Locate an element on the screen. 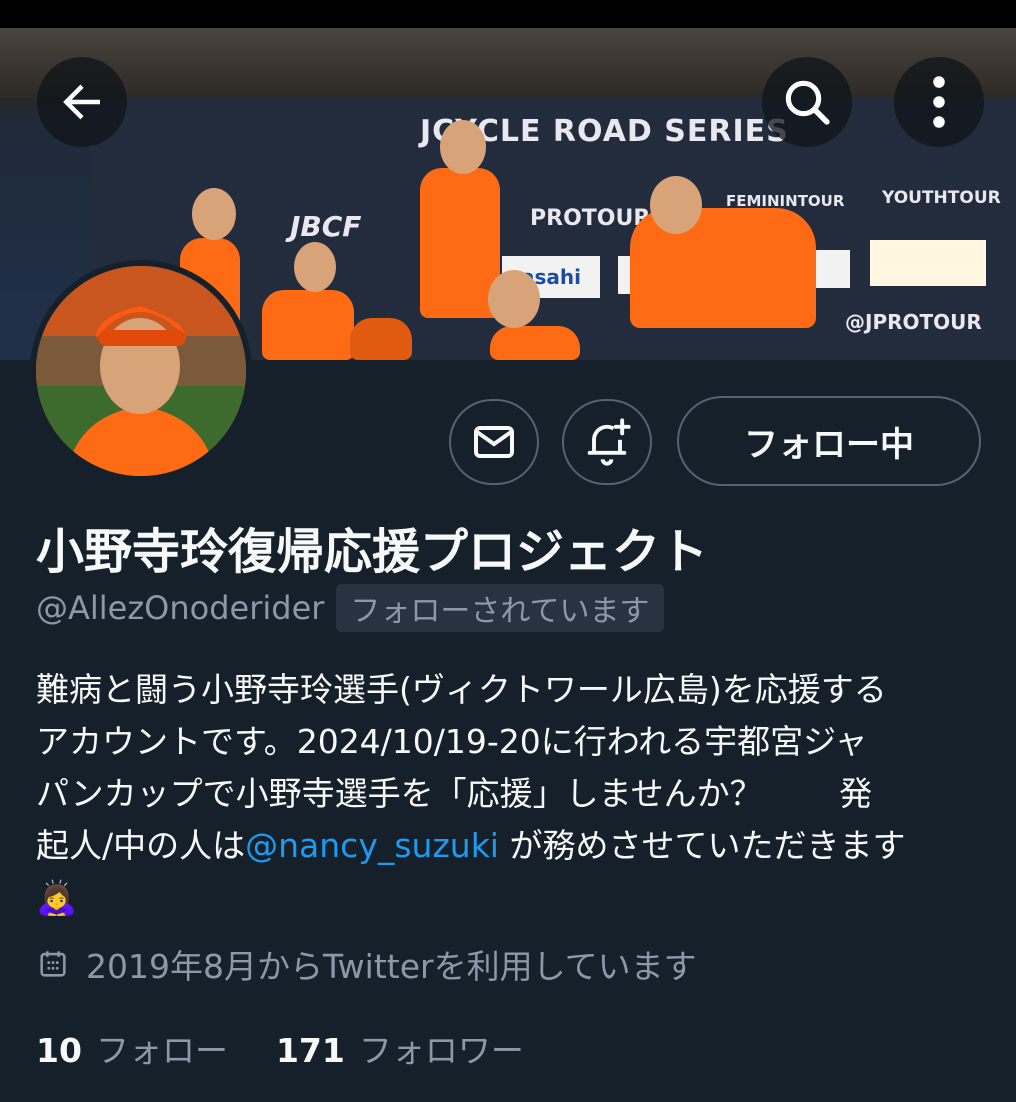  message-button is located at coordinates (494, 442).